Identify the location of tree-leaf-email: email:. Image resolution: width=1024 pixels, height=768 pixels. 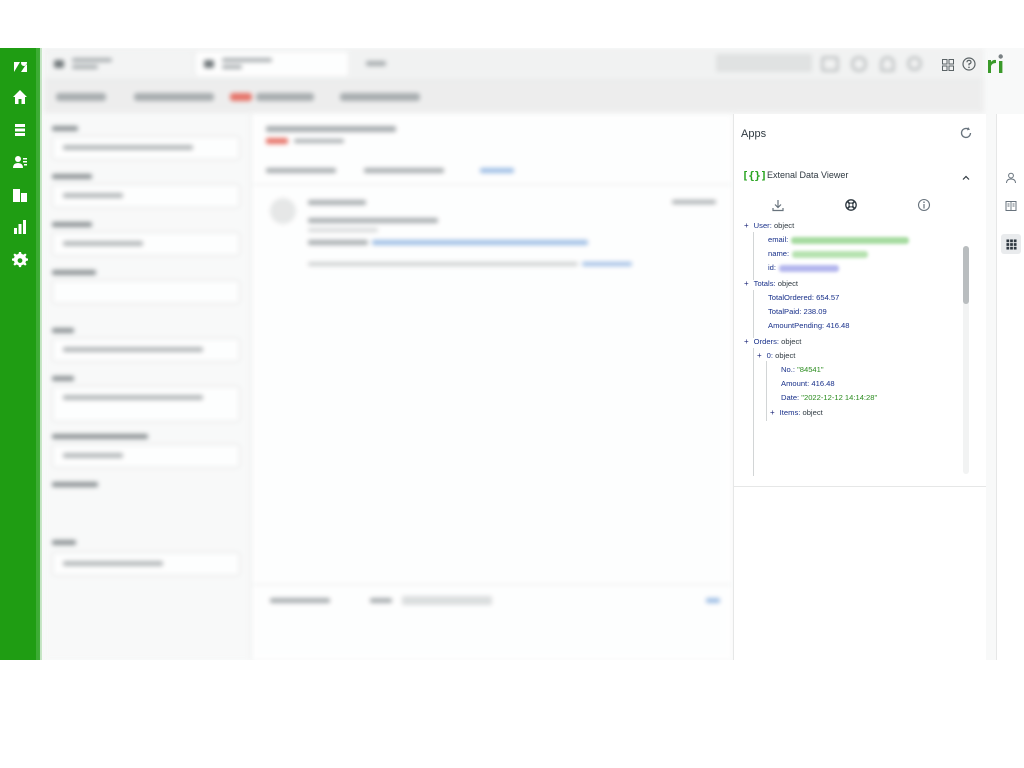
(839, 240).